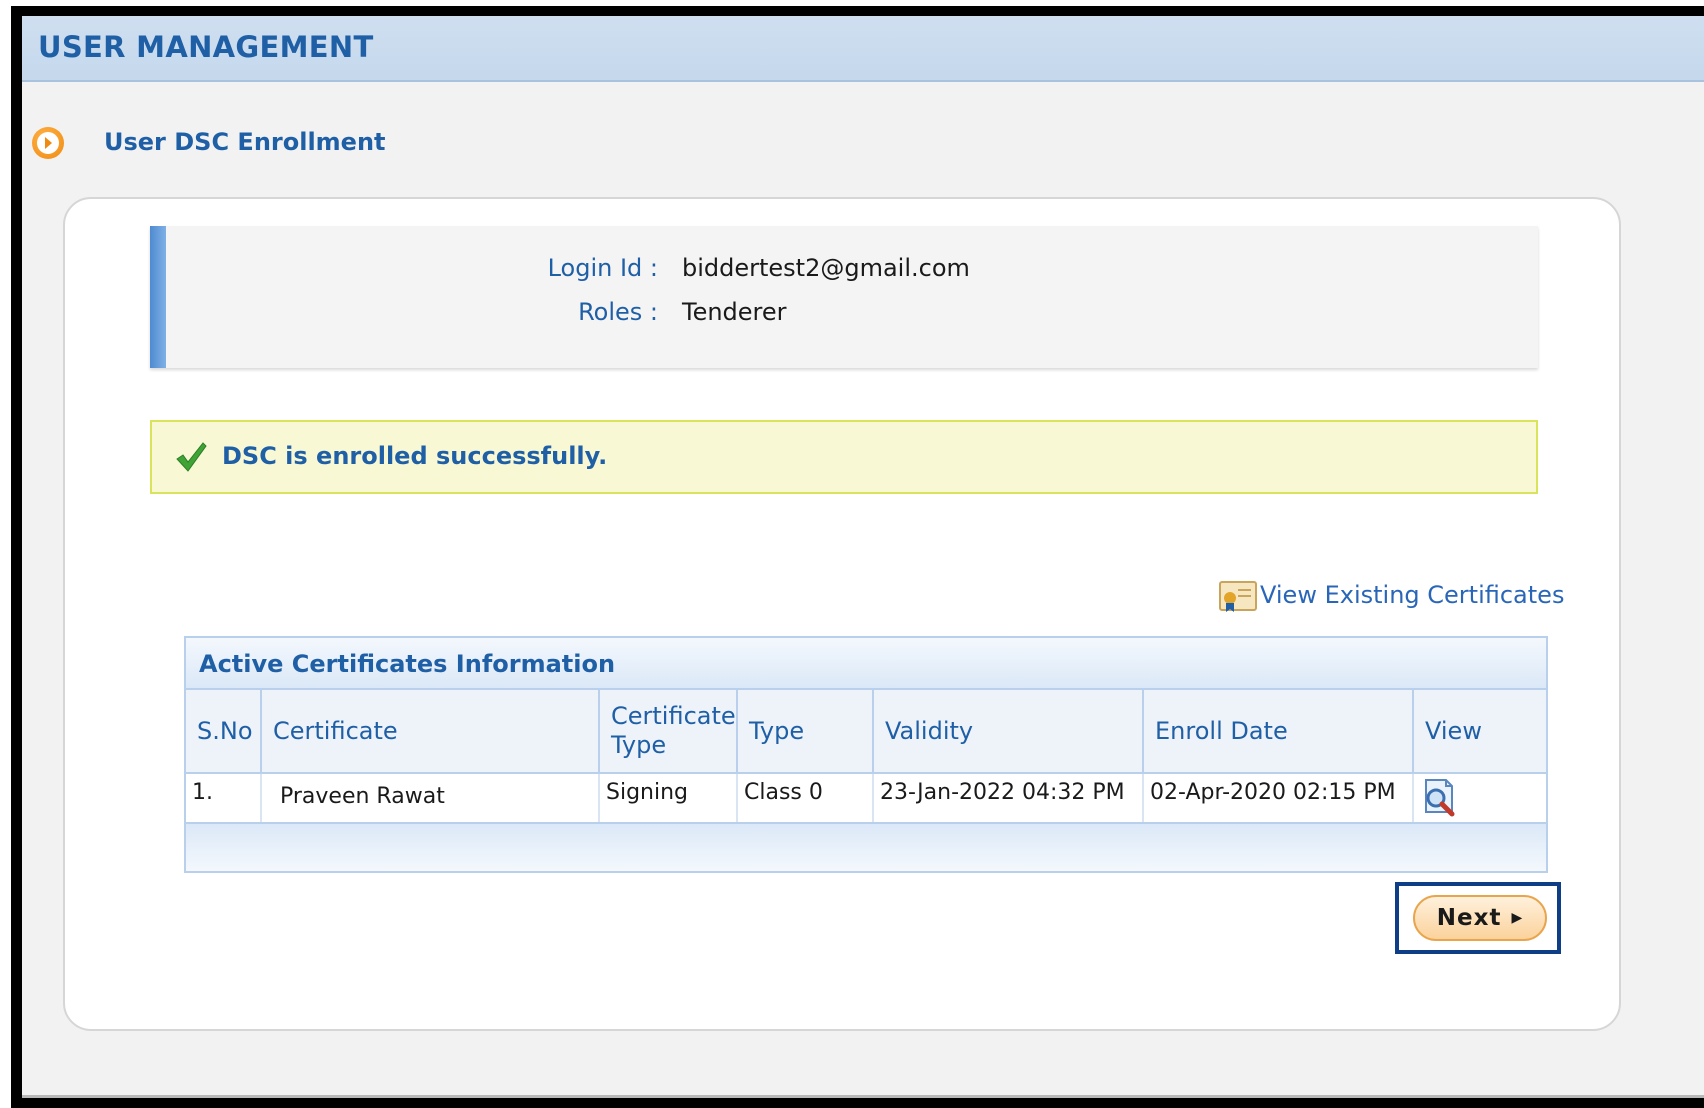 Image resolution: width=1704 pixels, height=1108 pixels. Describe the element at coordinates (602, 268) in the screenshot. I see `login-id-label: Login Id :` at that location.